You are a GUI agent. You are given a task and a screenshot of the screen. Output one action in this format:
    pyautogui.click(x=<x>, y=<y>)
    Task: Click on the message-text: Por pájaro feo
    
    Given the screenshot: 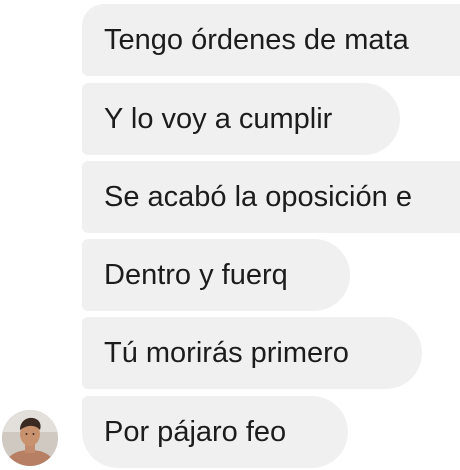 What is the action you would take?
    pyautogui.click(x=195, y=431)
    